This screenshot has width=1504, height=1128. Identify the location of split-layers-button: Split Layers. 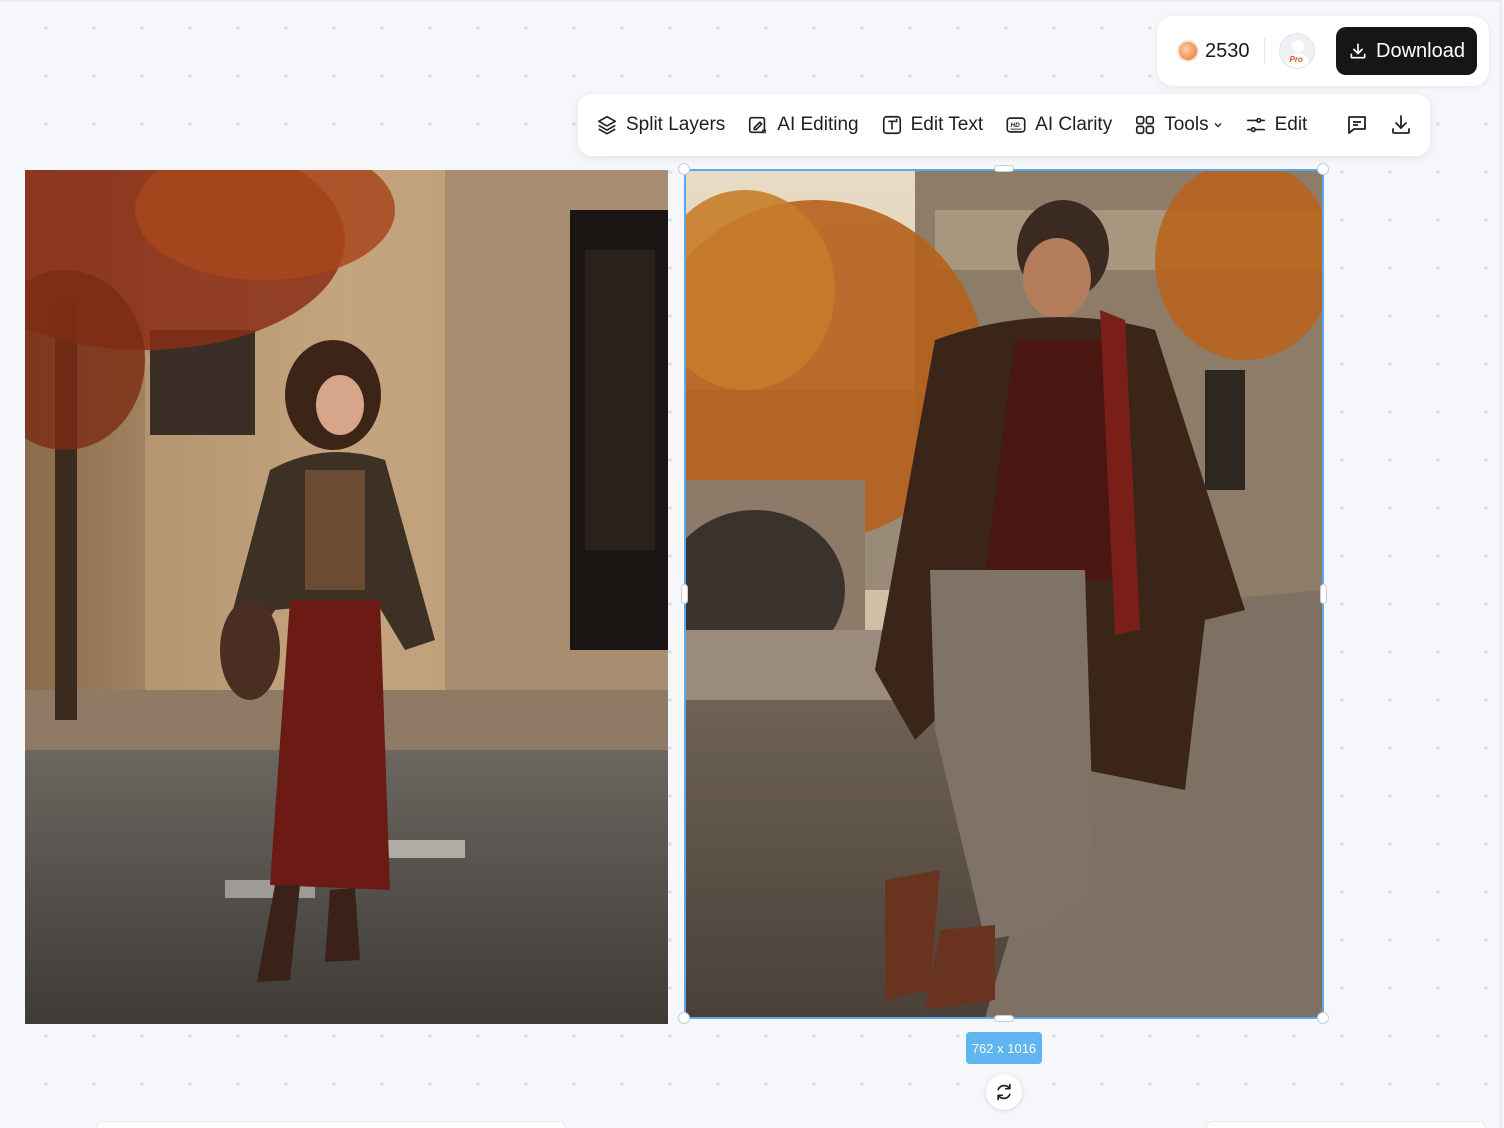
(660, 125).